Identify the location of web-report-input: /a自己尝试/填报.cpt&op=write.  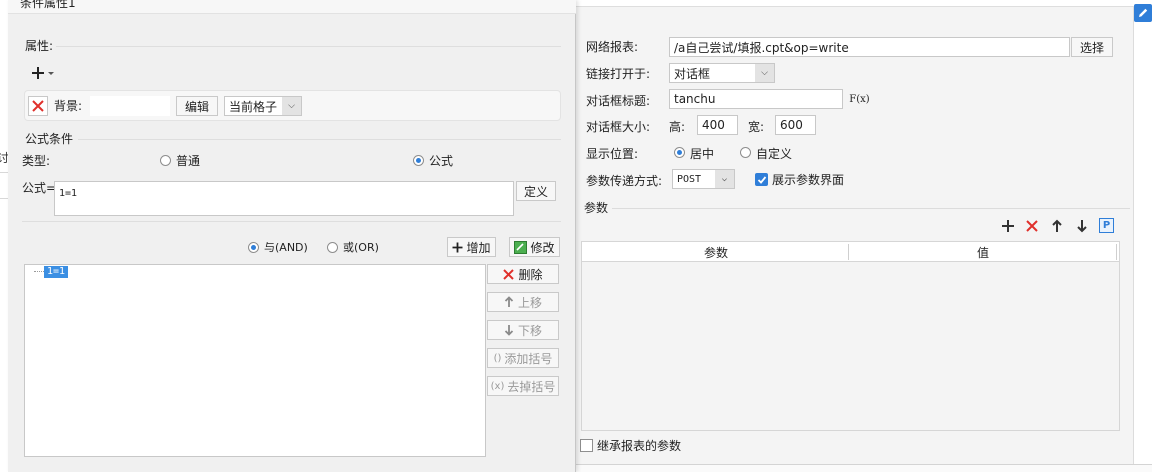
(869, 47).